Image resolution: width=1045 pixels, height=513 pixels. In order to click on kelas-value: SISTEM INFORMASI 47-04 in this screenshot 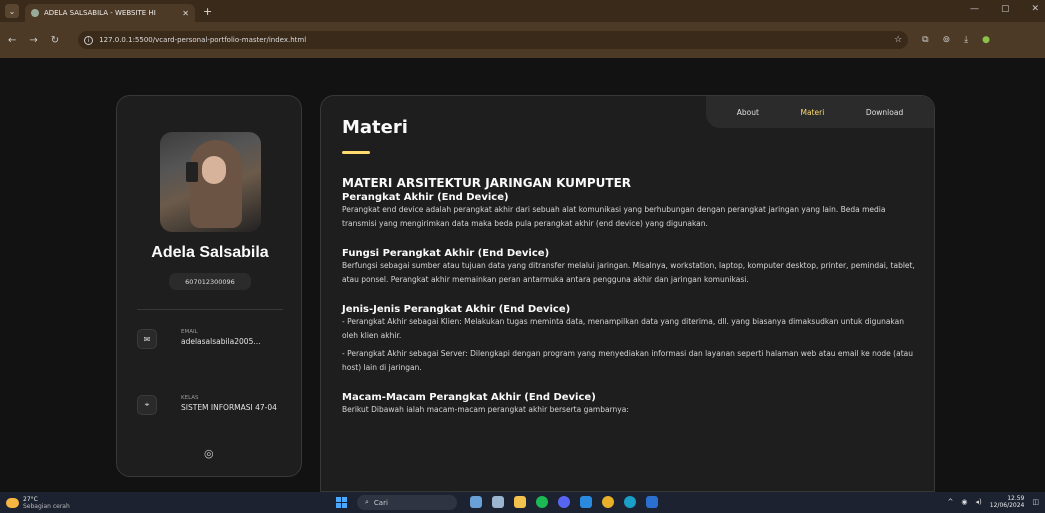, I will do `click(229, 407)`.